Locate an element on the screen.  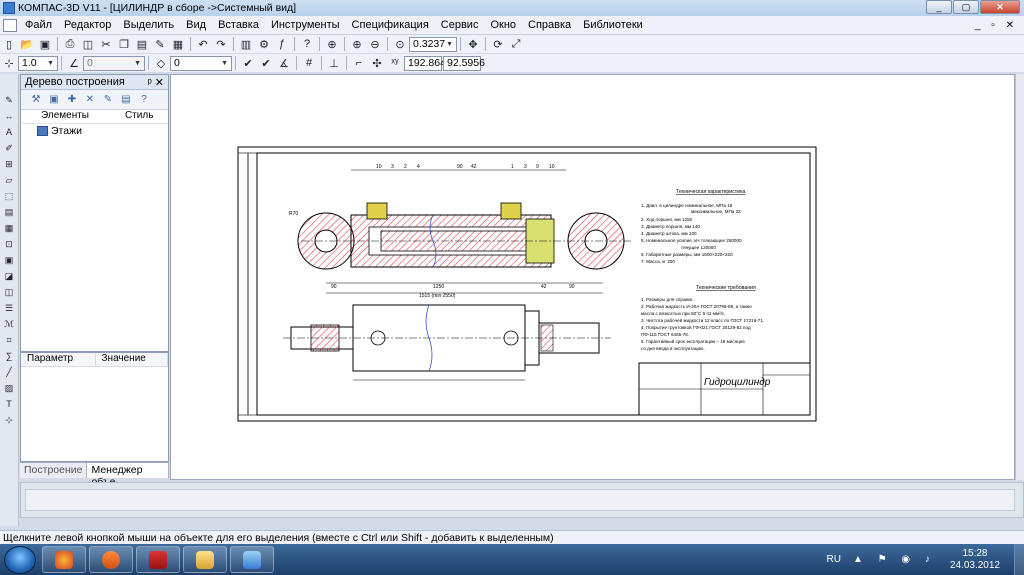
clock: 15:28 24.03.2012 is located at coordinates (975, 560).